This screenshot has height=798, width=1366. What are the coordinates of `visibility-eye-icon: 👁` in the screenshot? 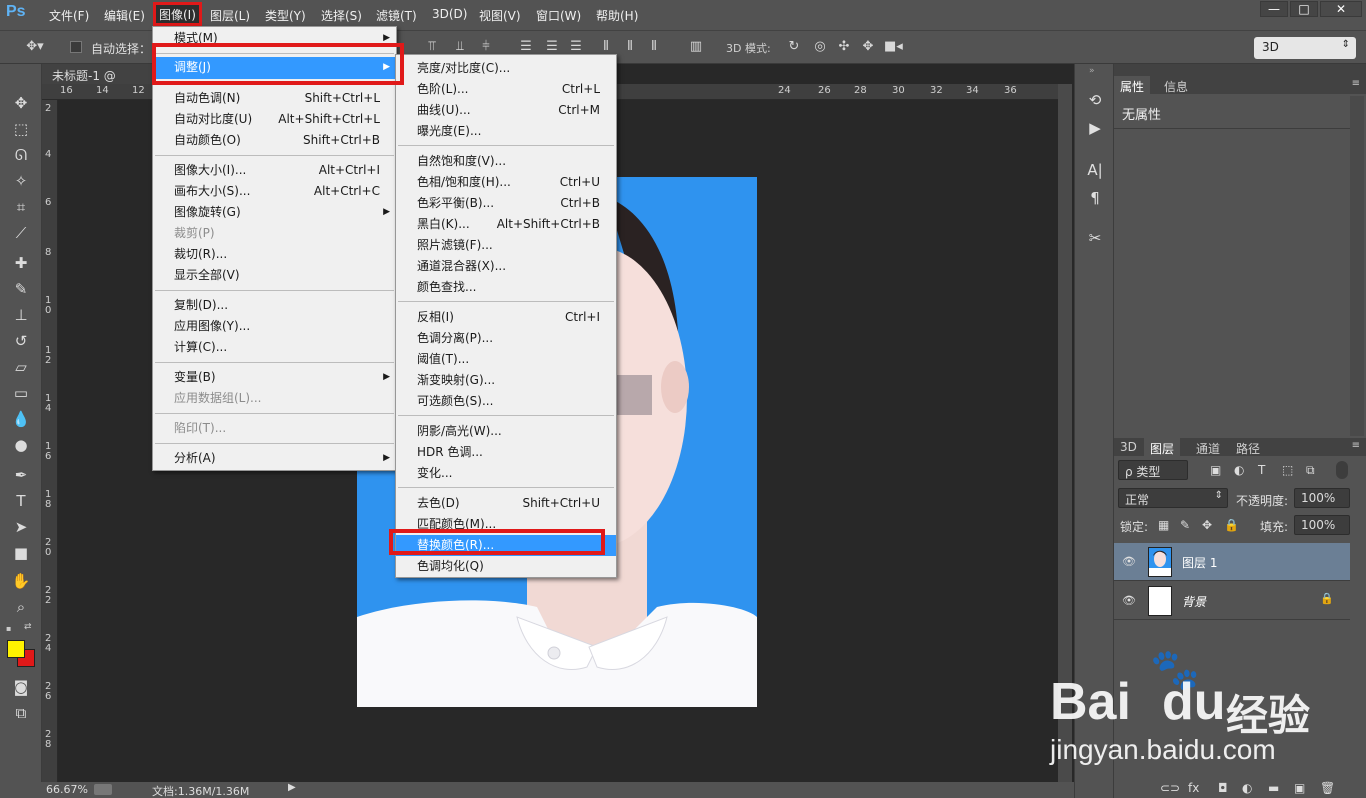 It's located at (1129, 601).